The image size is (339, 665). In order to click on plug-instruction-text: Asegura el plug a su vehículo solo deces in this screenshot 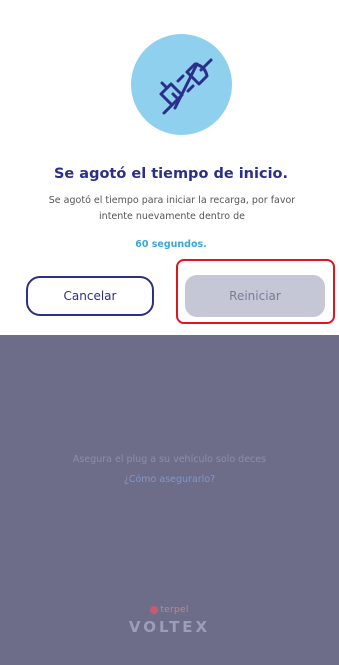, I will do `click(169, 459)`.